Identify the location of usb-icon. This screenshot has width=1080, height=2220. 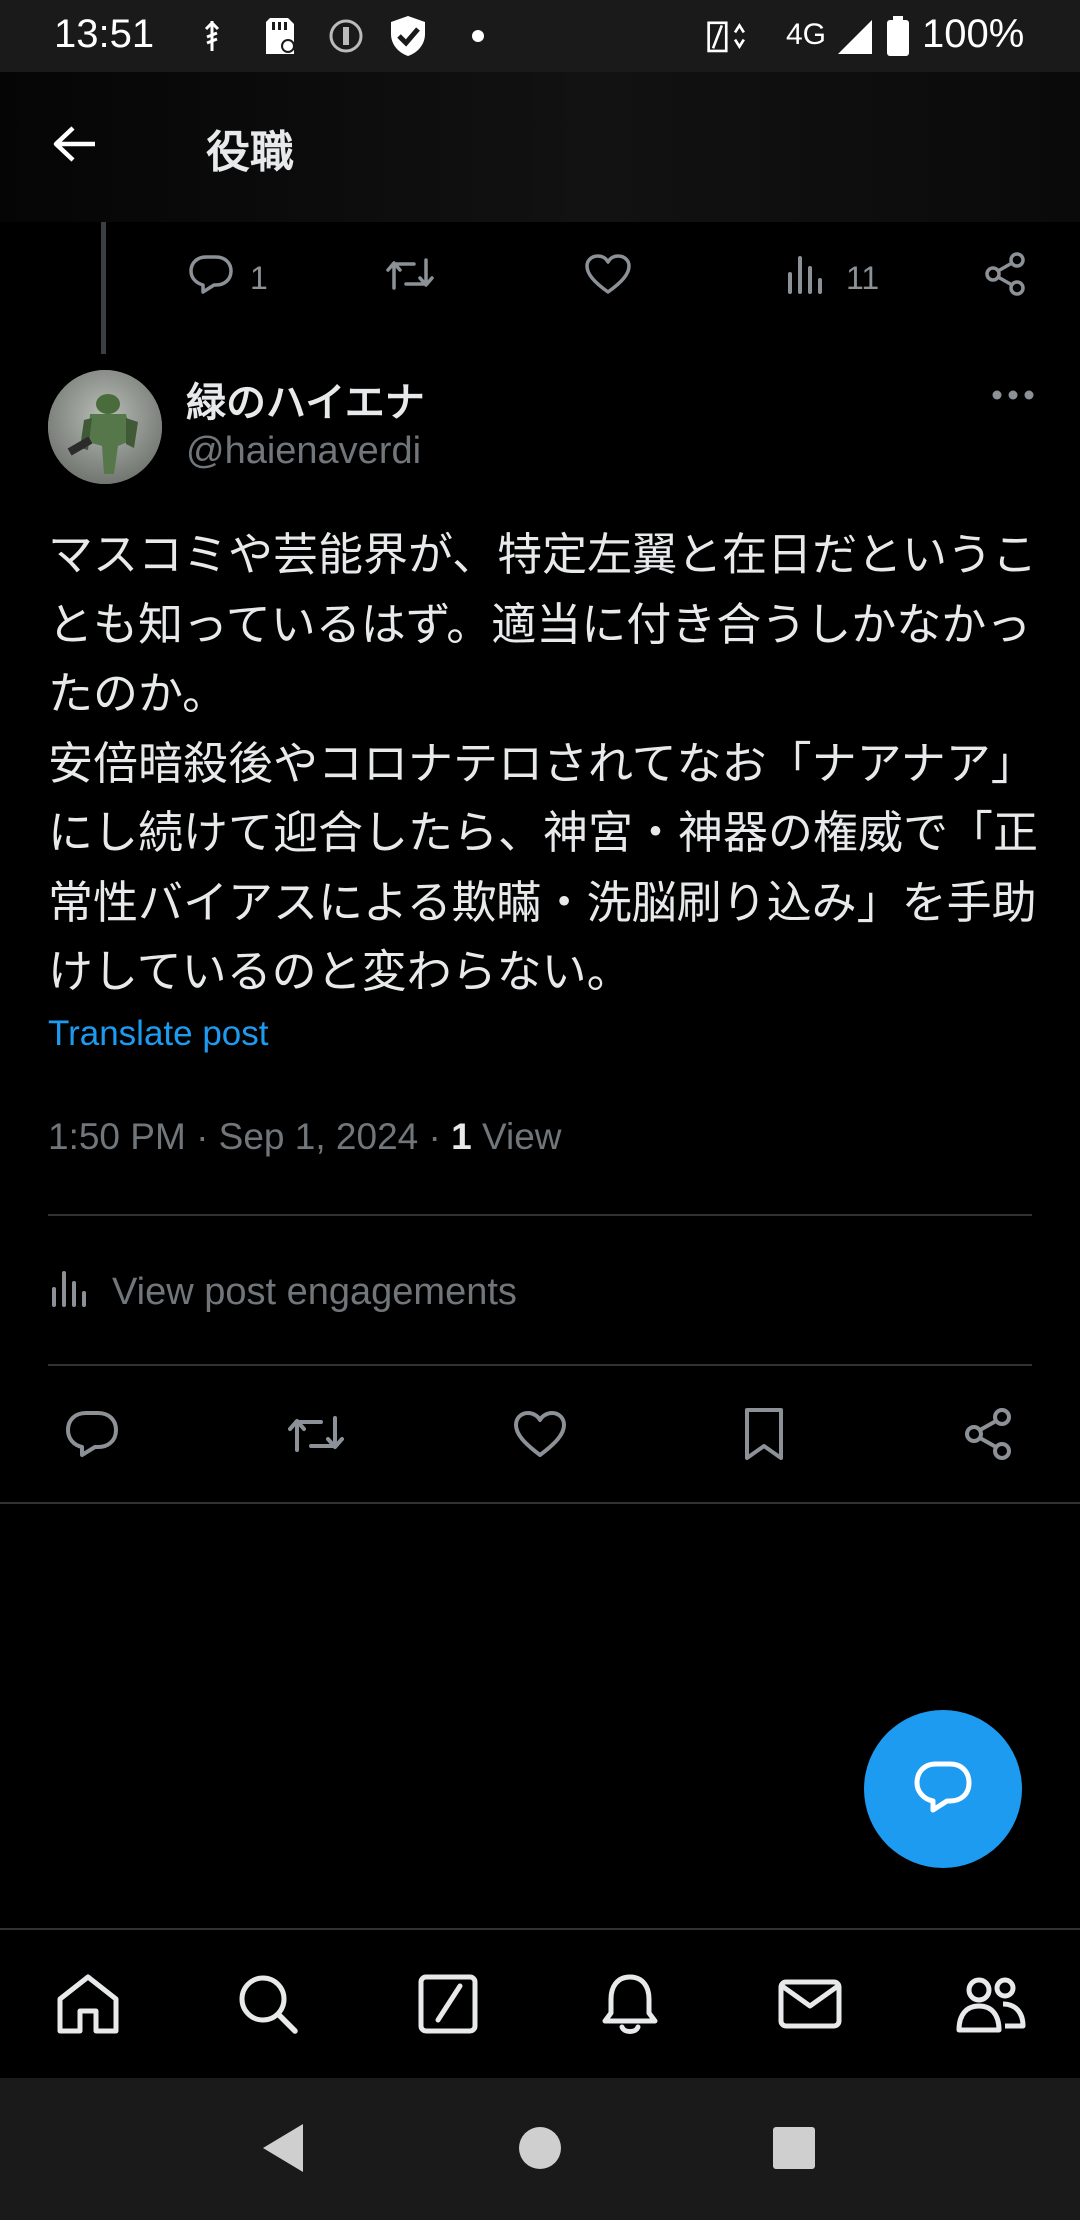
(212, 36).